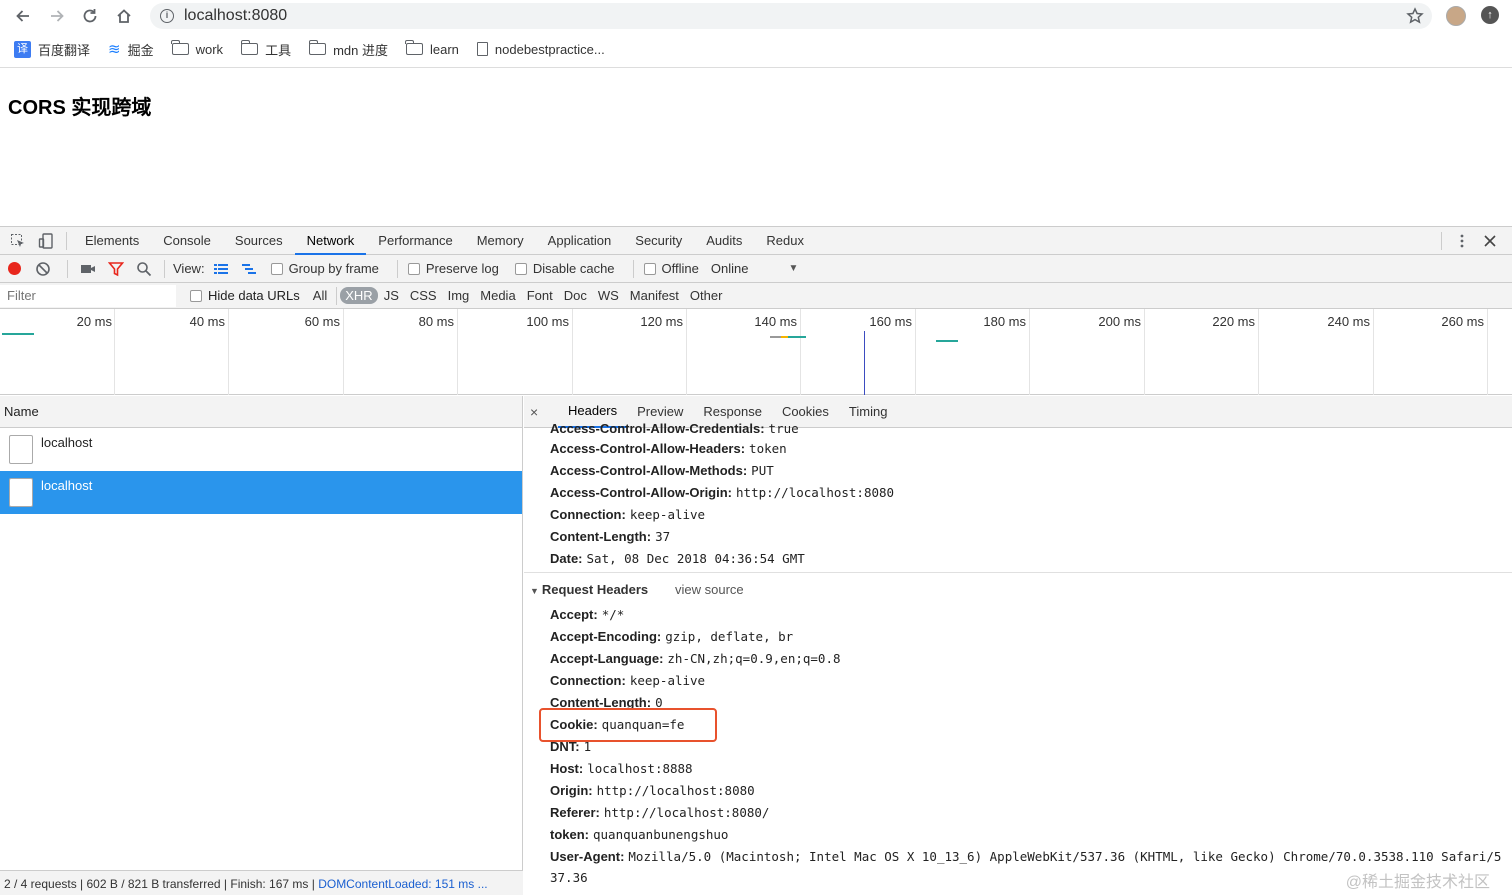 The width and height of the screenshot is (1512, 895). I want to click on tab-sources: Sources, so click(259, 241).